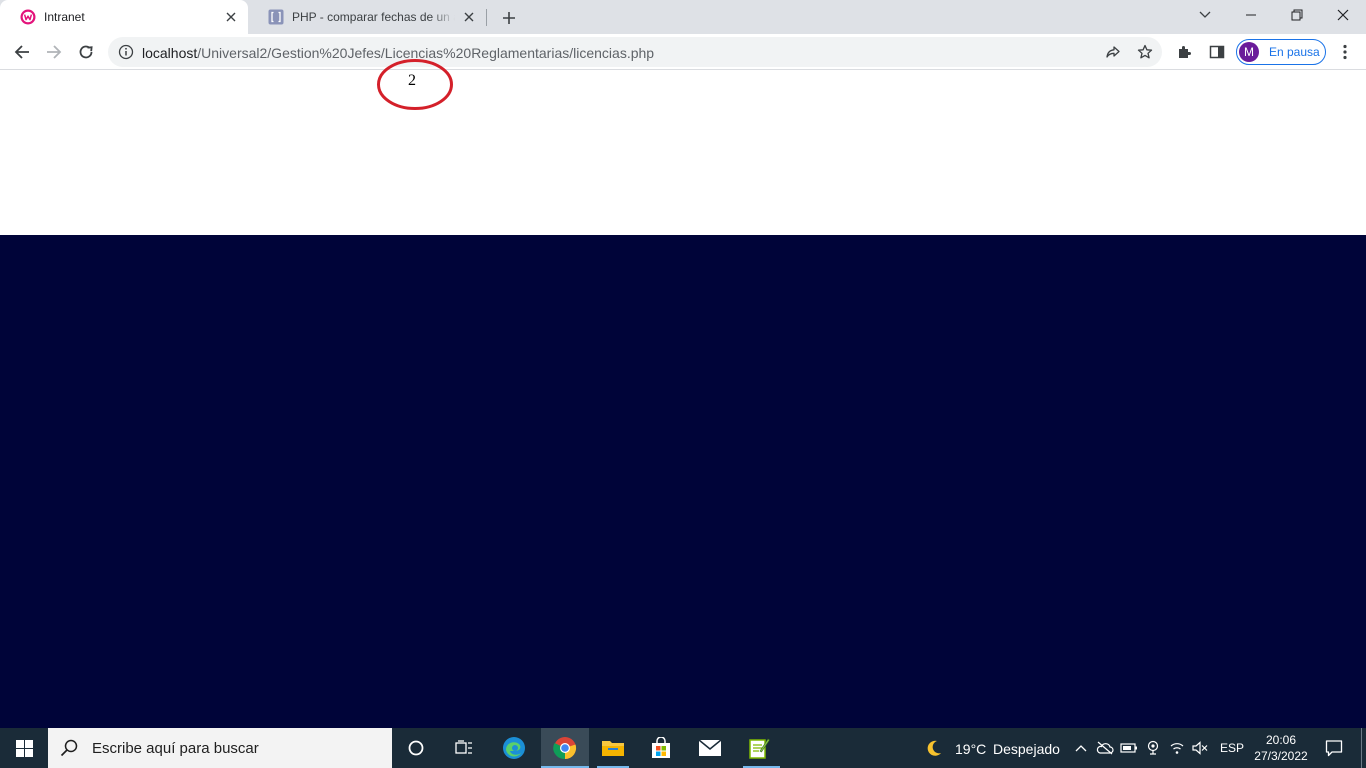 This screenshot has width=1366, height=768. I want to click on volume-muted-icon, so click(1200, 748).